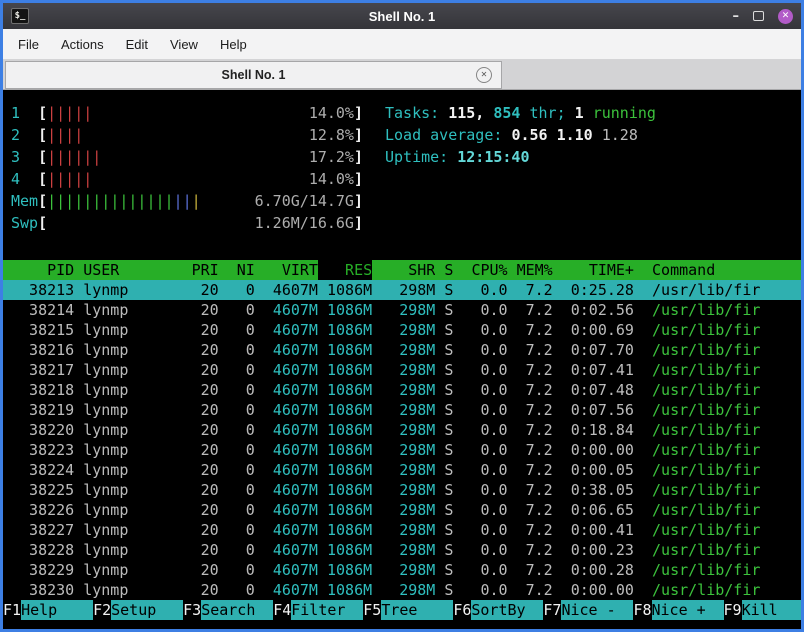 The height and width of the screenshot is (632, 804). Describe the element at coordinates (237, 270) in the screenshot. I see `column-header-ni: NI` at that location.